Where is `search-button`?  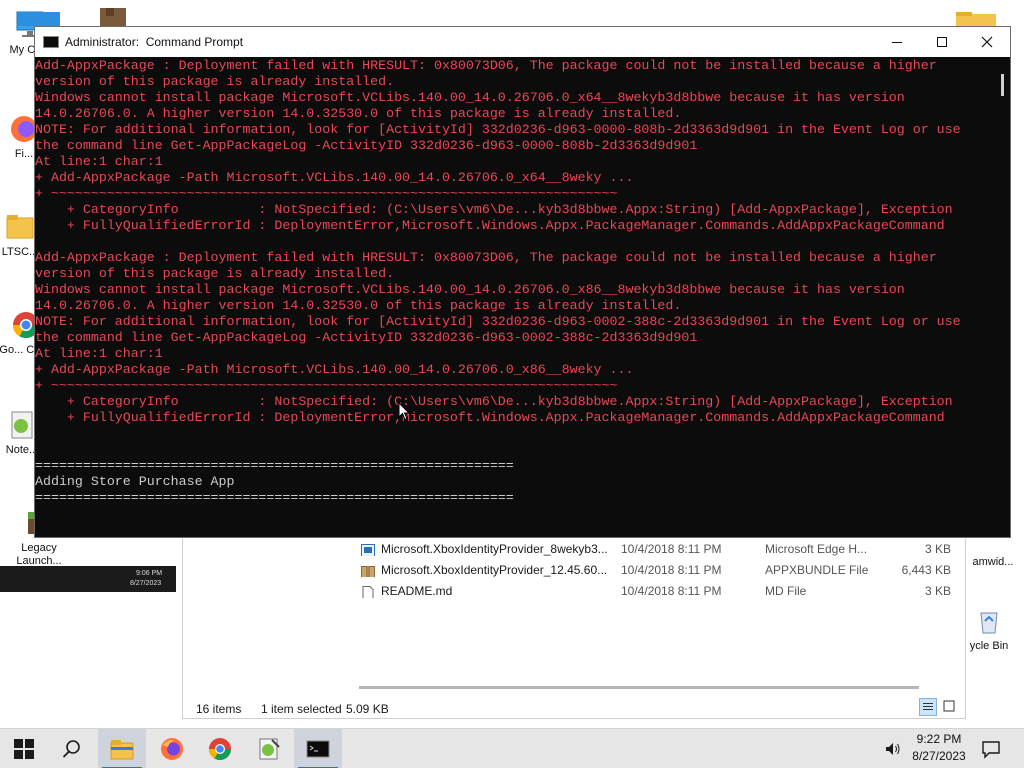 search-button is located at coordinates (72, 748).